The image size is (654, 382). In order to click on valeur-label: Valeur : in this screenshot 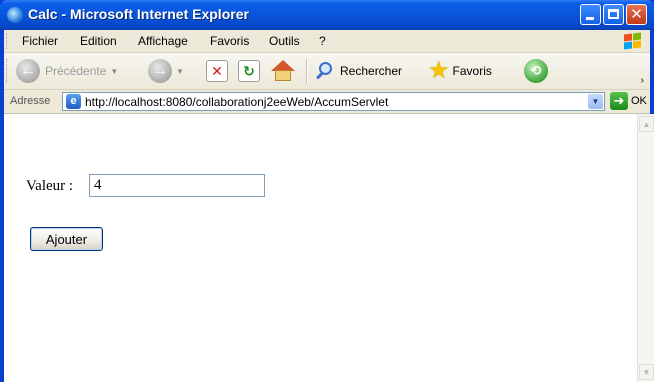, I will do `click(50, 186)`.